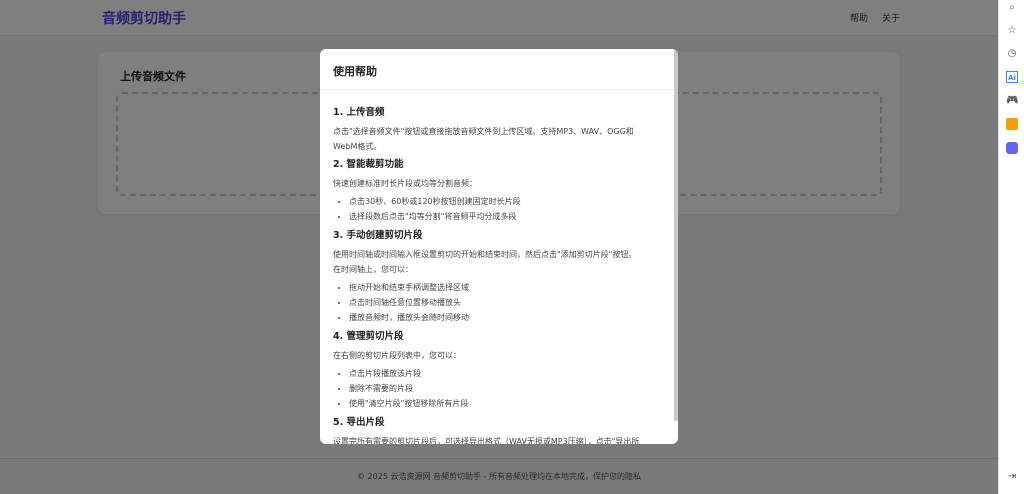 Image resolution: width=1024 pixels, height=494 pixels. I want to click on section-text: 在时间轴上，您可以：, so click(373, 269).